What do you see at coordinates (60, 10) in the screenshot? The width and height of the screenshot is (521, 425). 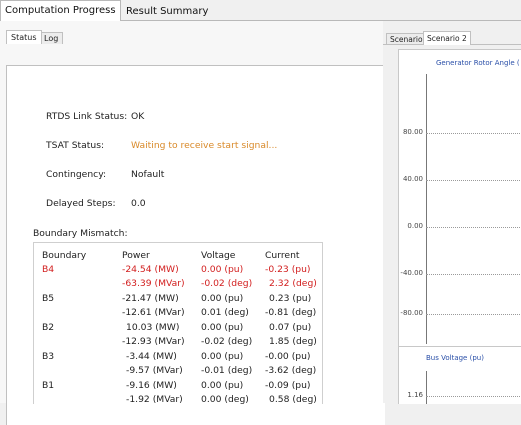 I see `tab-computation-progress: Computation Progress` at bounding box center [60, 10].